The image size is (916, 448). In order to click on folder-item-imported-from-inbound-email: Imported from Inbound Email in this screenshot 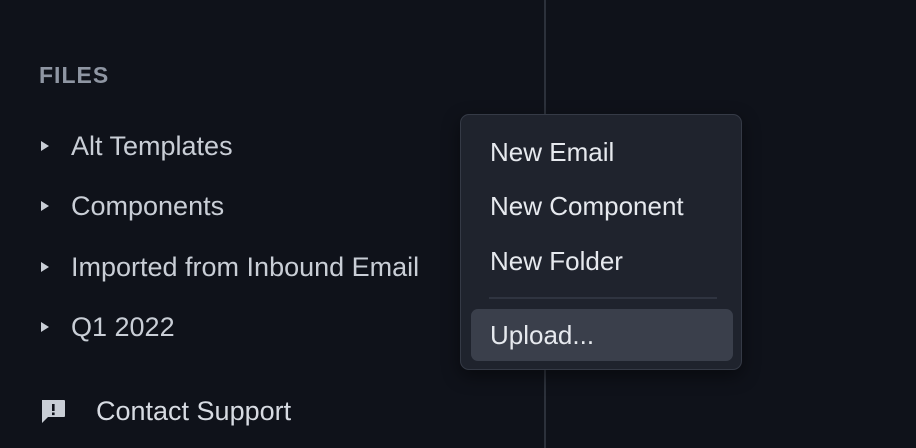, I will do `click(227, 267)`.